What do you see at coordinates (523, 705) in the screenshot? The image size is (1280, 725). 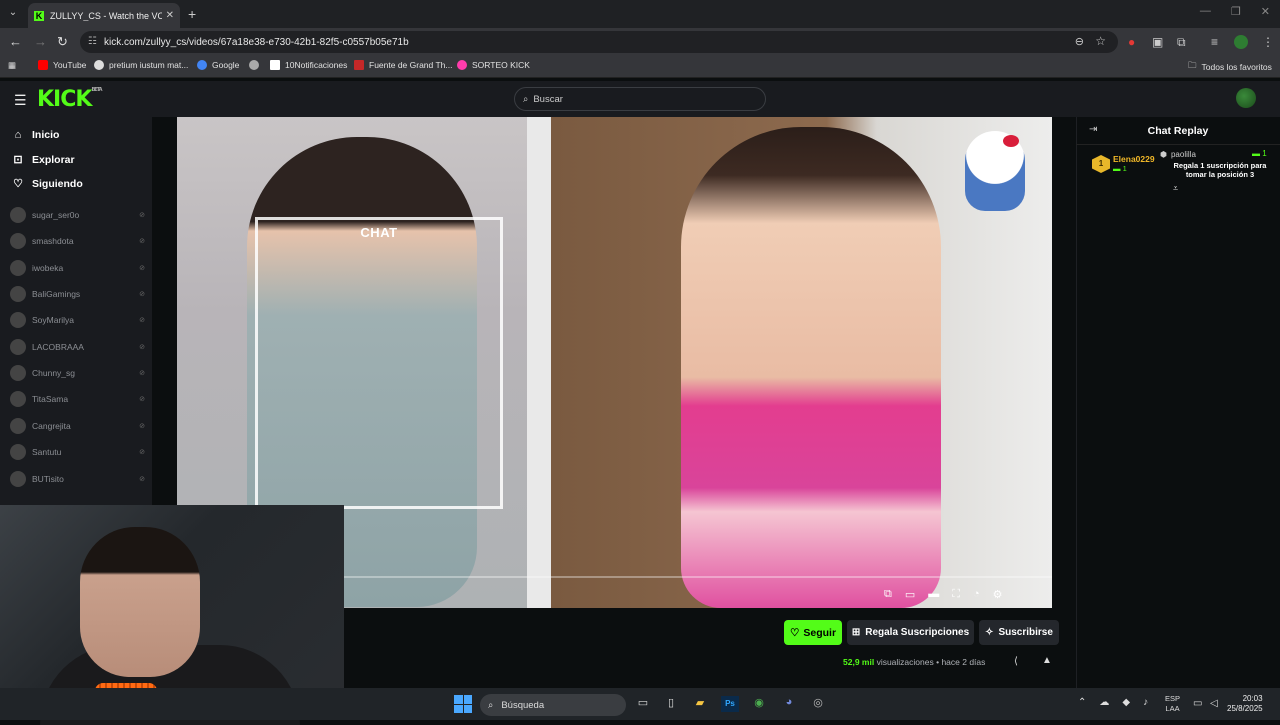 I see `taskbar-search-label: Búsqueda` at bounding box center [523, 705].